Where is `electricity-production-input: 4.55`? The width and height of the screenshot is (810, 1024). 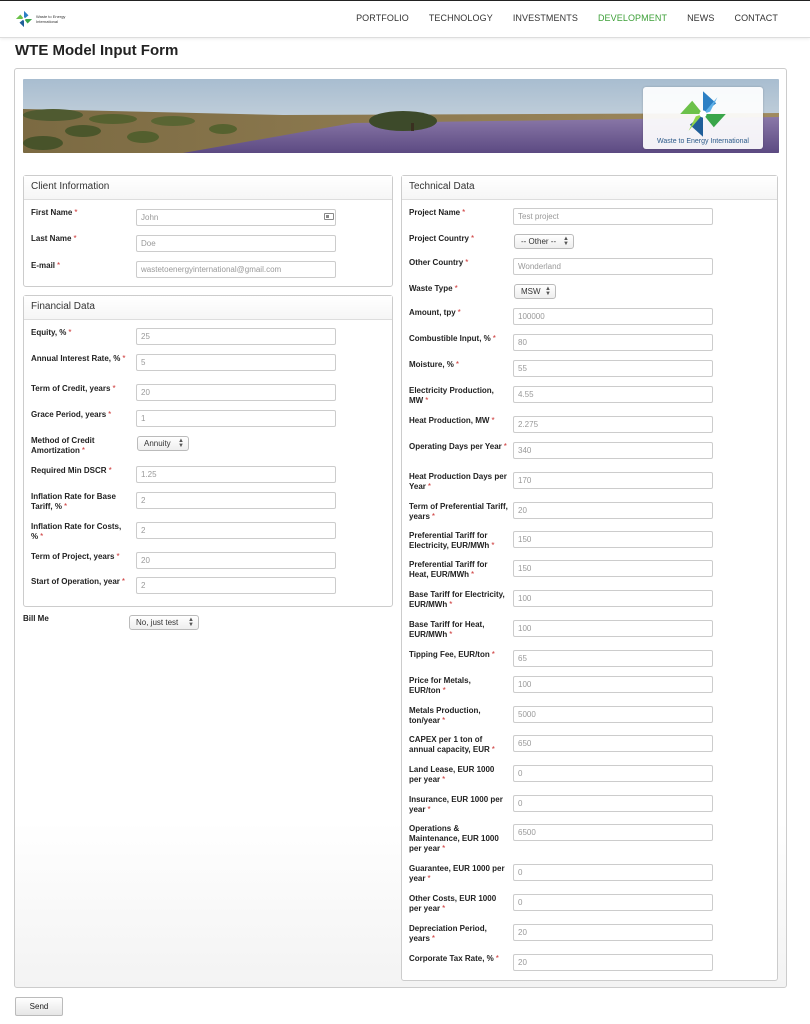
electricity-production-input: 4.55 is located at coordinates (613, 394).